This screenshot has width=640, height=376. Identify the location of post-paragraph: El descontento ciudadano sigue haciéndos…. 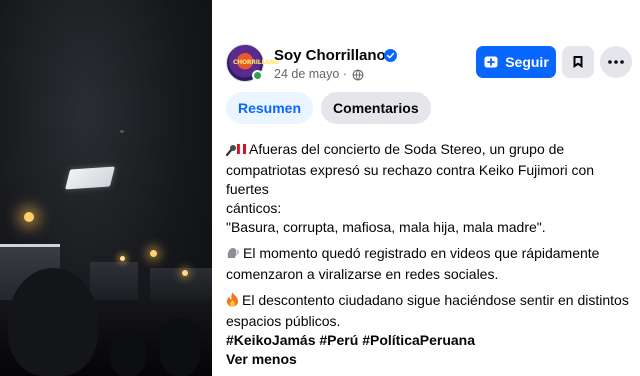
(428, 330).